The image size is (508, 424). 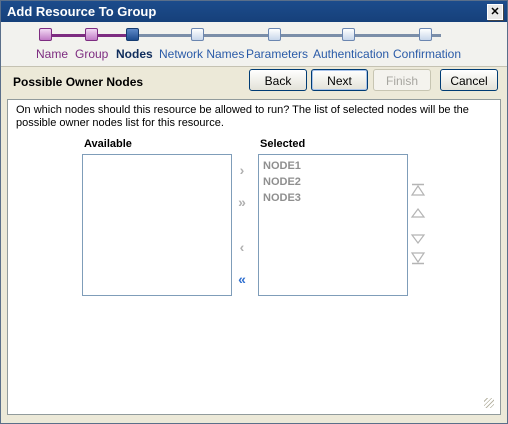 What do you see at coordinates (418, 190) in the screenshot?
I see `move-top-icon` at bounding box center [418, 190].